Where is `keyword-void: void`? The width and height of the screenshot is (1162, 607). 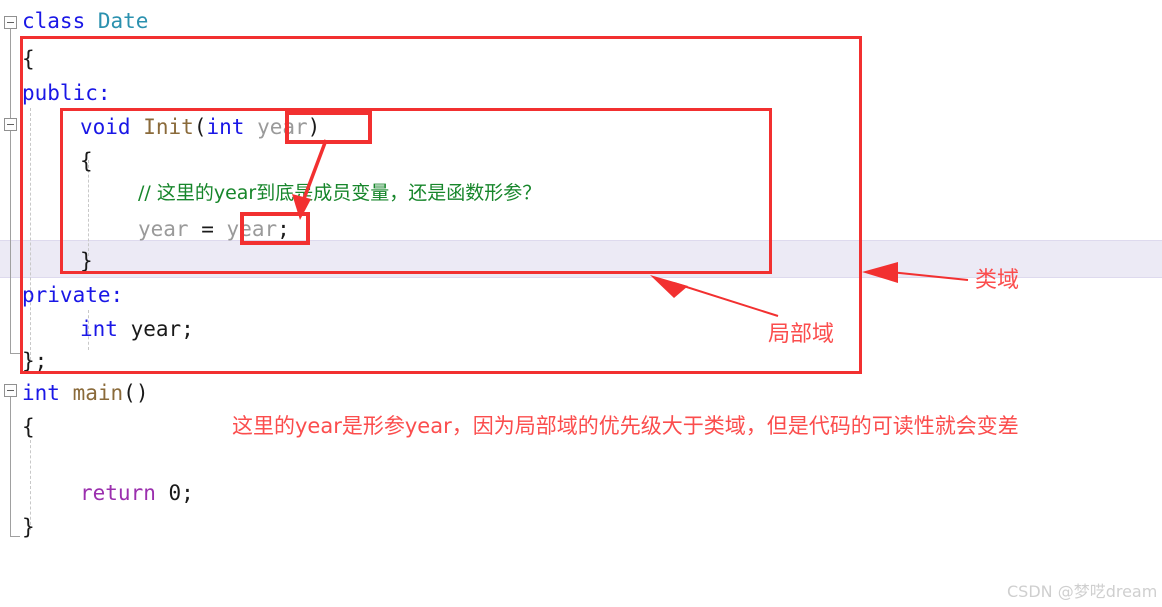
keyword-void: void is located at coordinates (105, 127).